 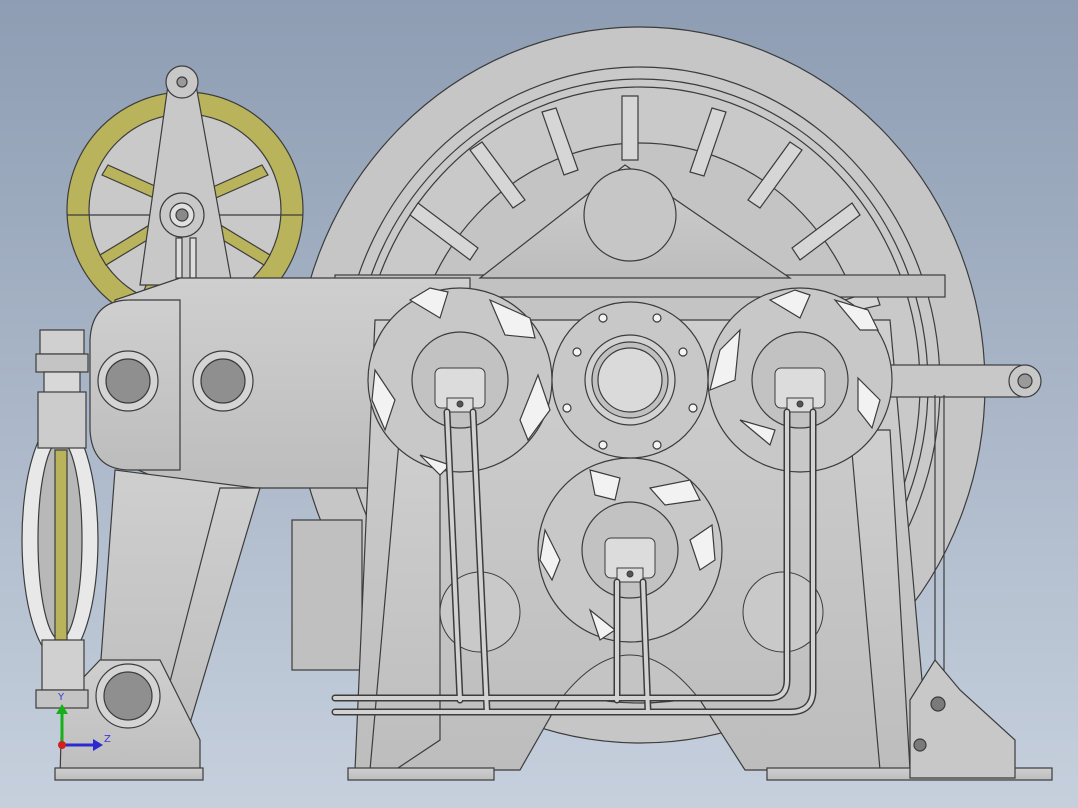 What do you see at coordinates (61, 697) in the screenshot?
I see `triad-y-label: Y` at bounding box center [61, 697].